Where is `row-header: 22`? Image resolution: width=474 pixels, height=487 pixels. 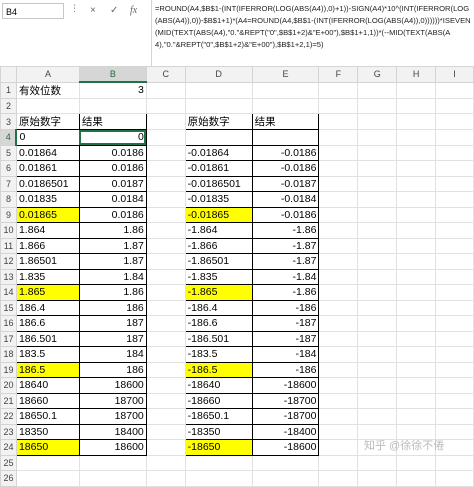 row-header: 22 is located at coordinates (8, 416).